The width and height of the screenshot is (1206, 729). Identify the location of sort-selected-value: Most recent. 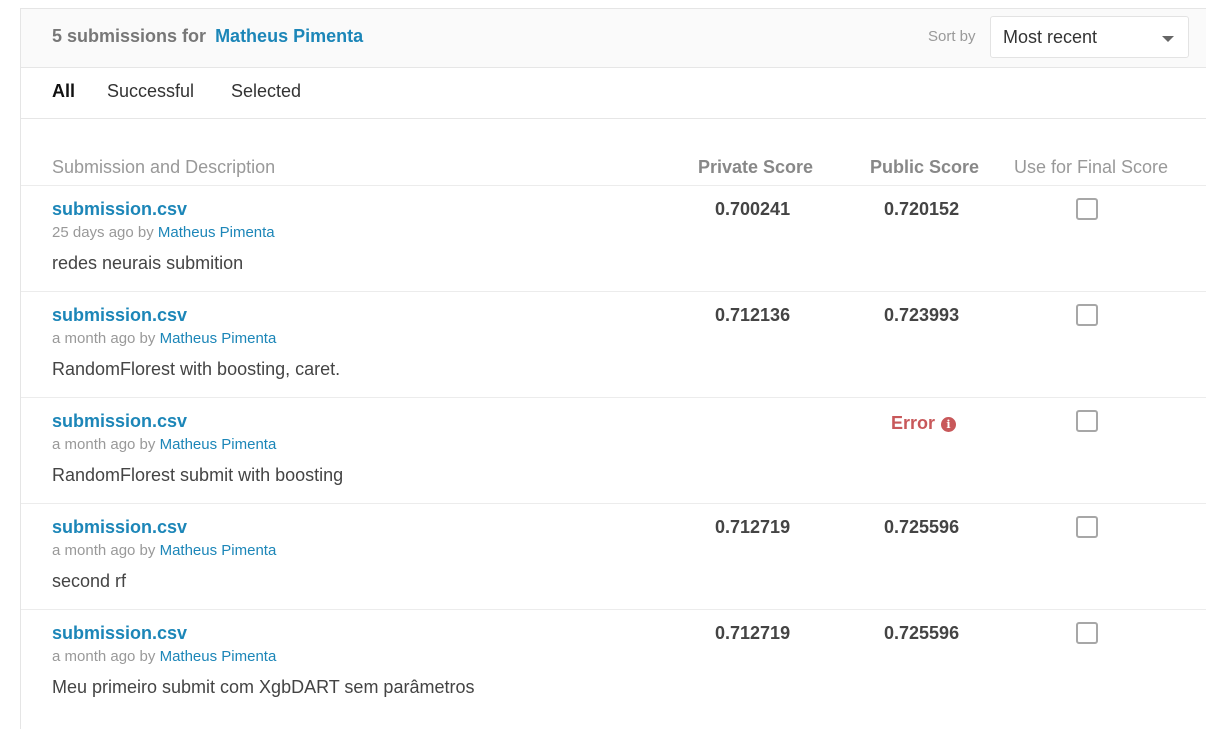
(1050, 37).